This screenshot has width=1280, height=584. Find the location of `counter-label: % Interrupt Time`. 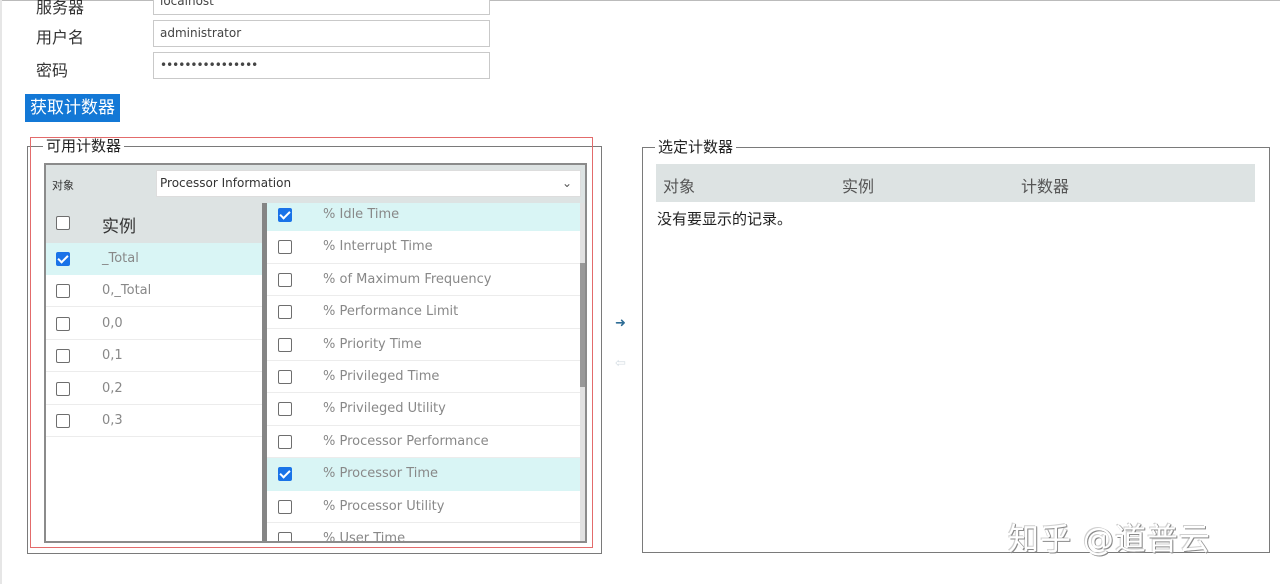

counter-label: % Interrupt Time is located at coordinates (378, 247).